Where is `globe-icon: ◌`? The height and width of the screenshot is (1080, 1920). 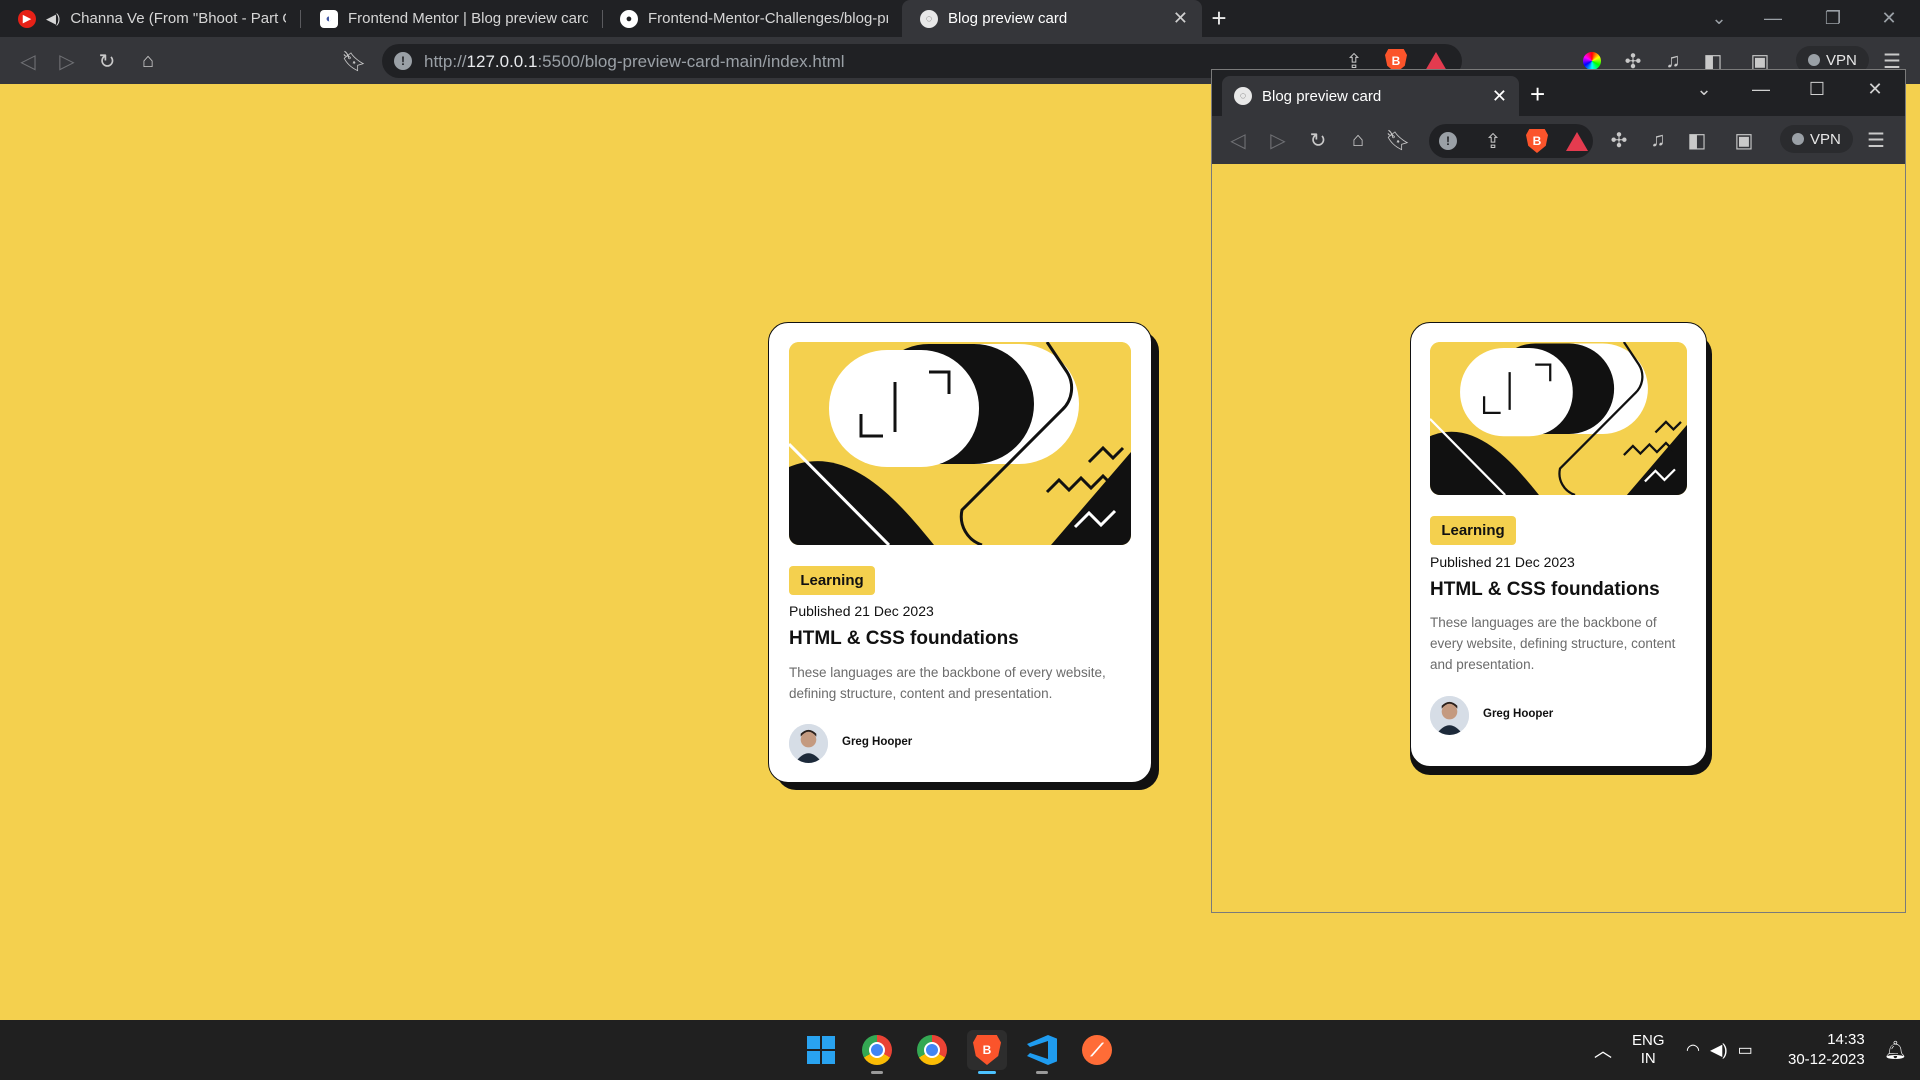
globe-icon: ◌ is located at coordinates (929, 18).